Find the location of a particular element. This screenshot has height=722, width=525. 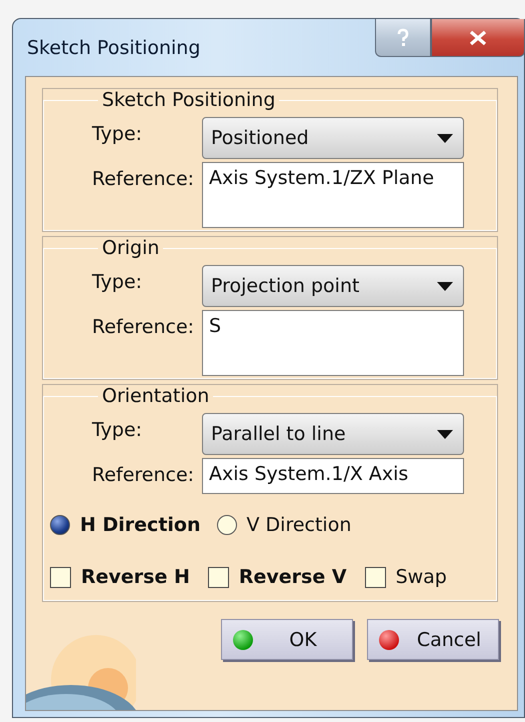

type-dropdown: Positioned is located at coordinates (333, 138).